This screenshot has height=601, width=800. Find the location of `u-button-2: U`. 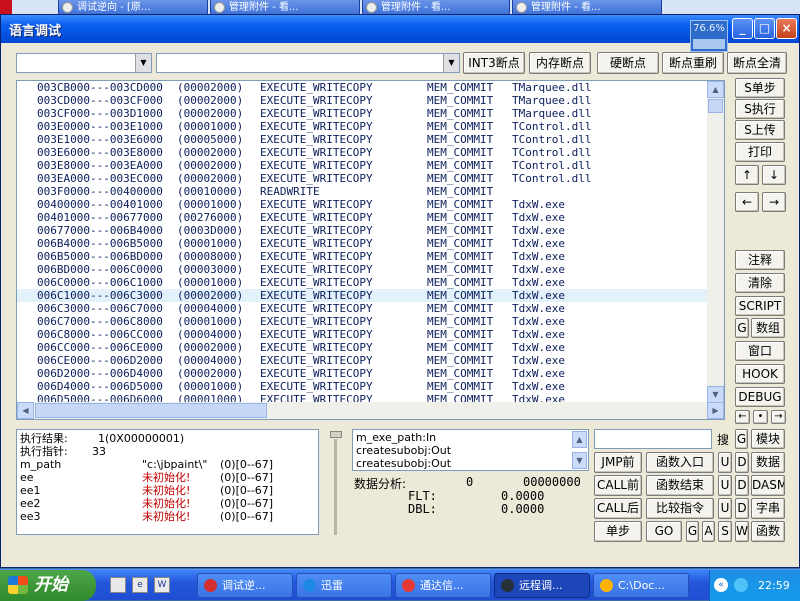

u-button-2: U is located at coordinates (725, 485).